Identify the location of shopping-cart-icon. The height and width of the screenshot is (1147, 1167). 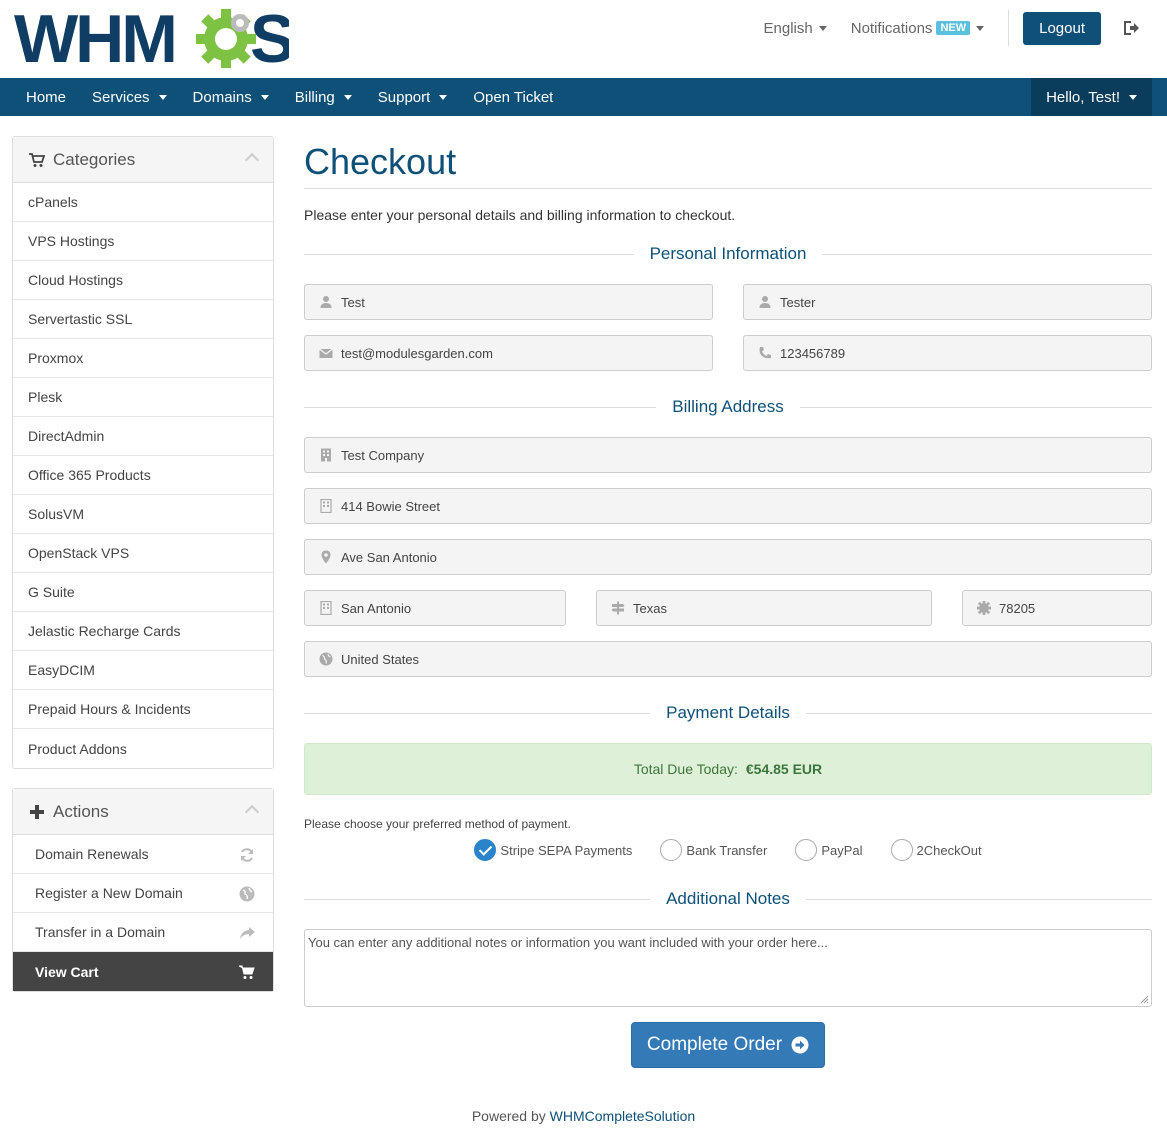
(37, 159).